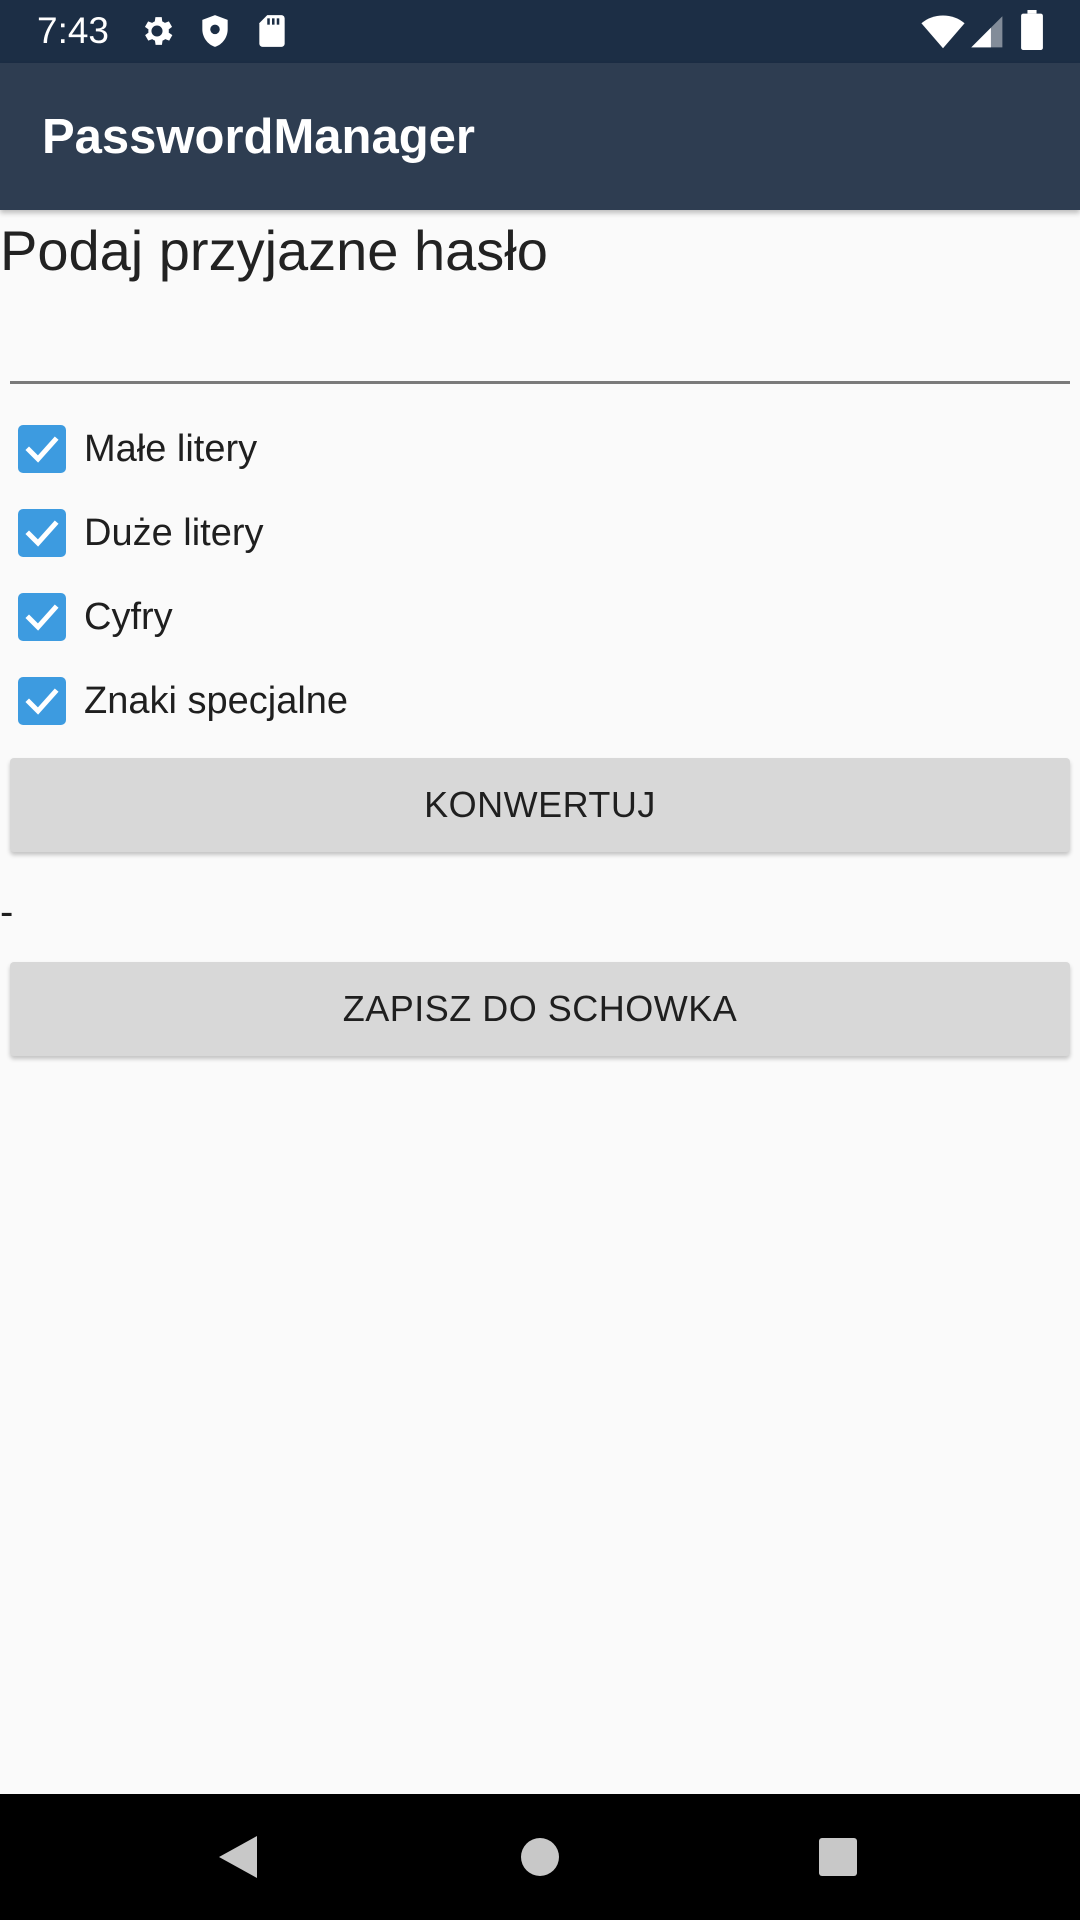 This screenshot has height=1920, width=1080. I want to click on nav-back-button, so click(238, 1857).